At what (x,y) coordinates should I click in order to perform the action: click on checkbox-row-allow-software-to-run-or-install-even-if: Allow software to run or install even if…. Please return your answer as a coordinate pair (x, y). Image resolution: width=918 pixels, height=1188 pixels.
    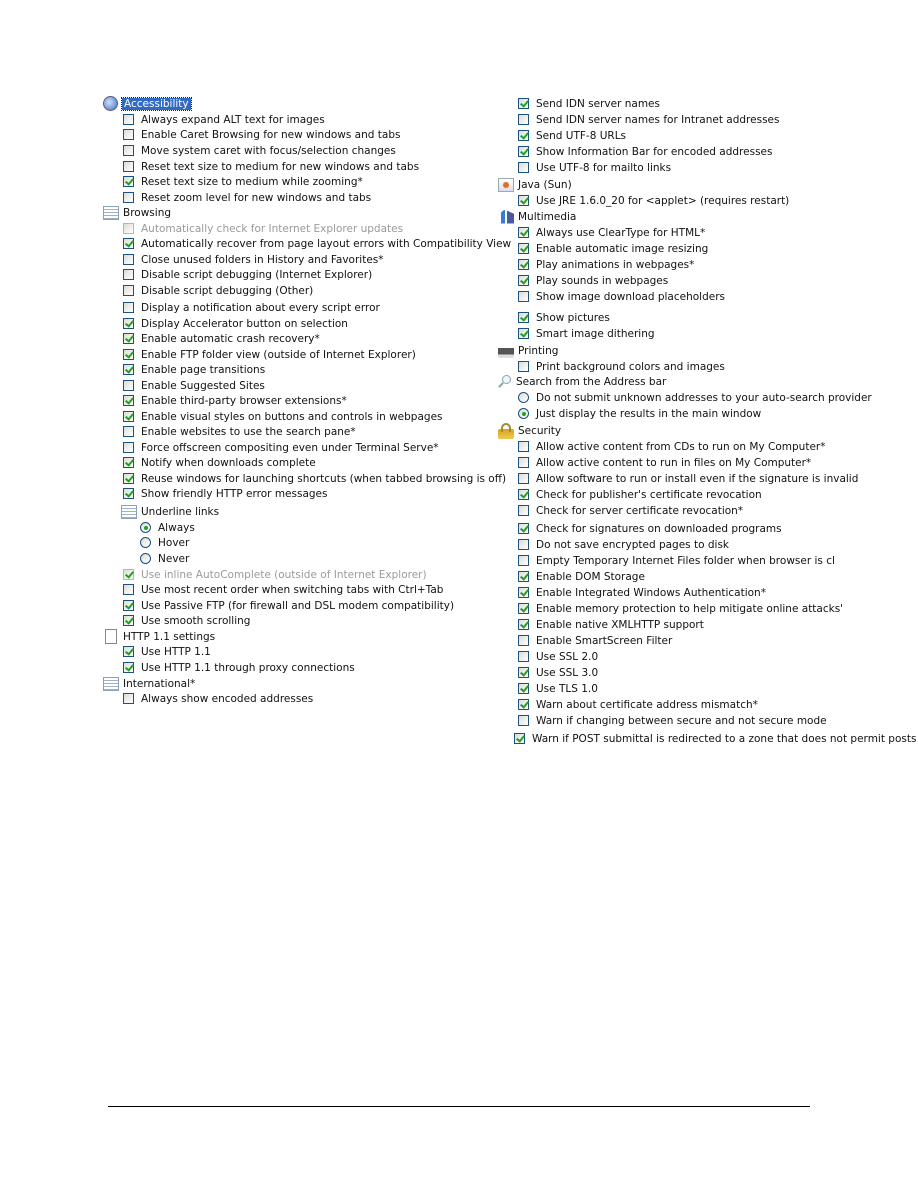
    Looking at the image, I should click on (688, 478).